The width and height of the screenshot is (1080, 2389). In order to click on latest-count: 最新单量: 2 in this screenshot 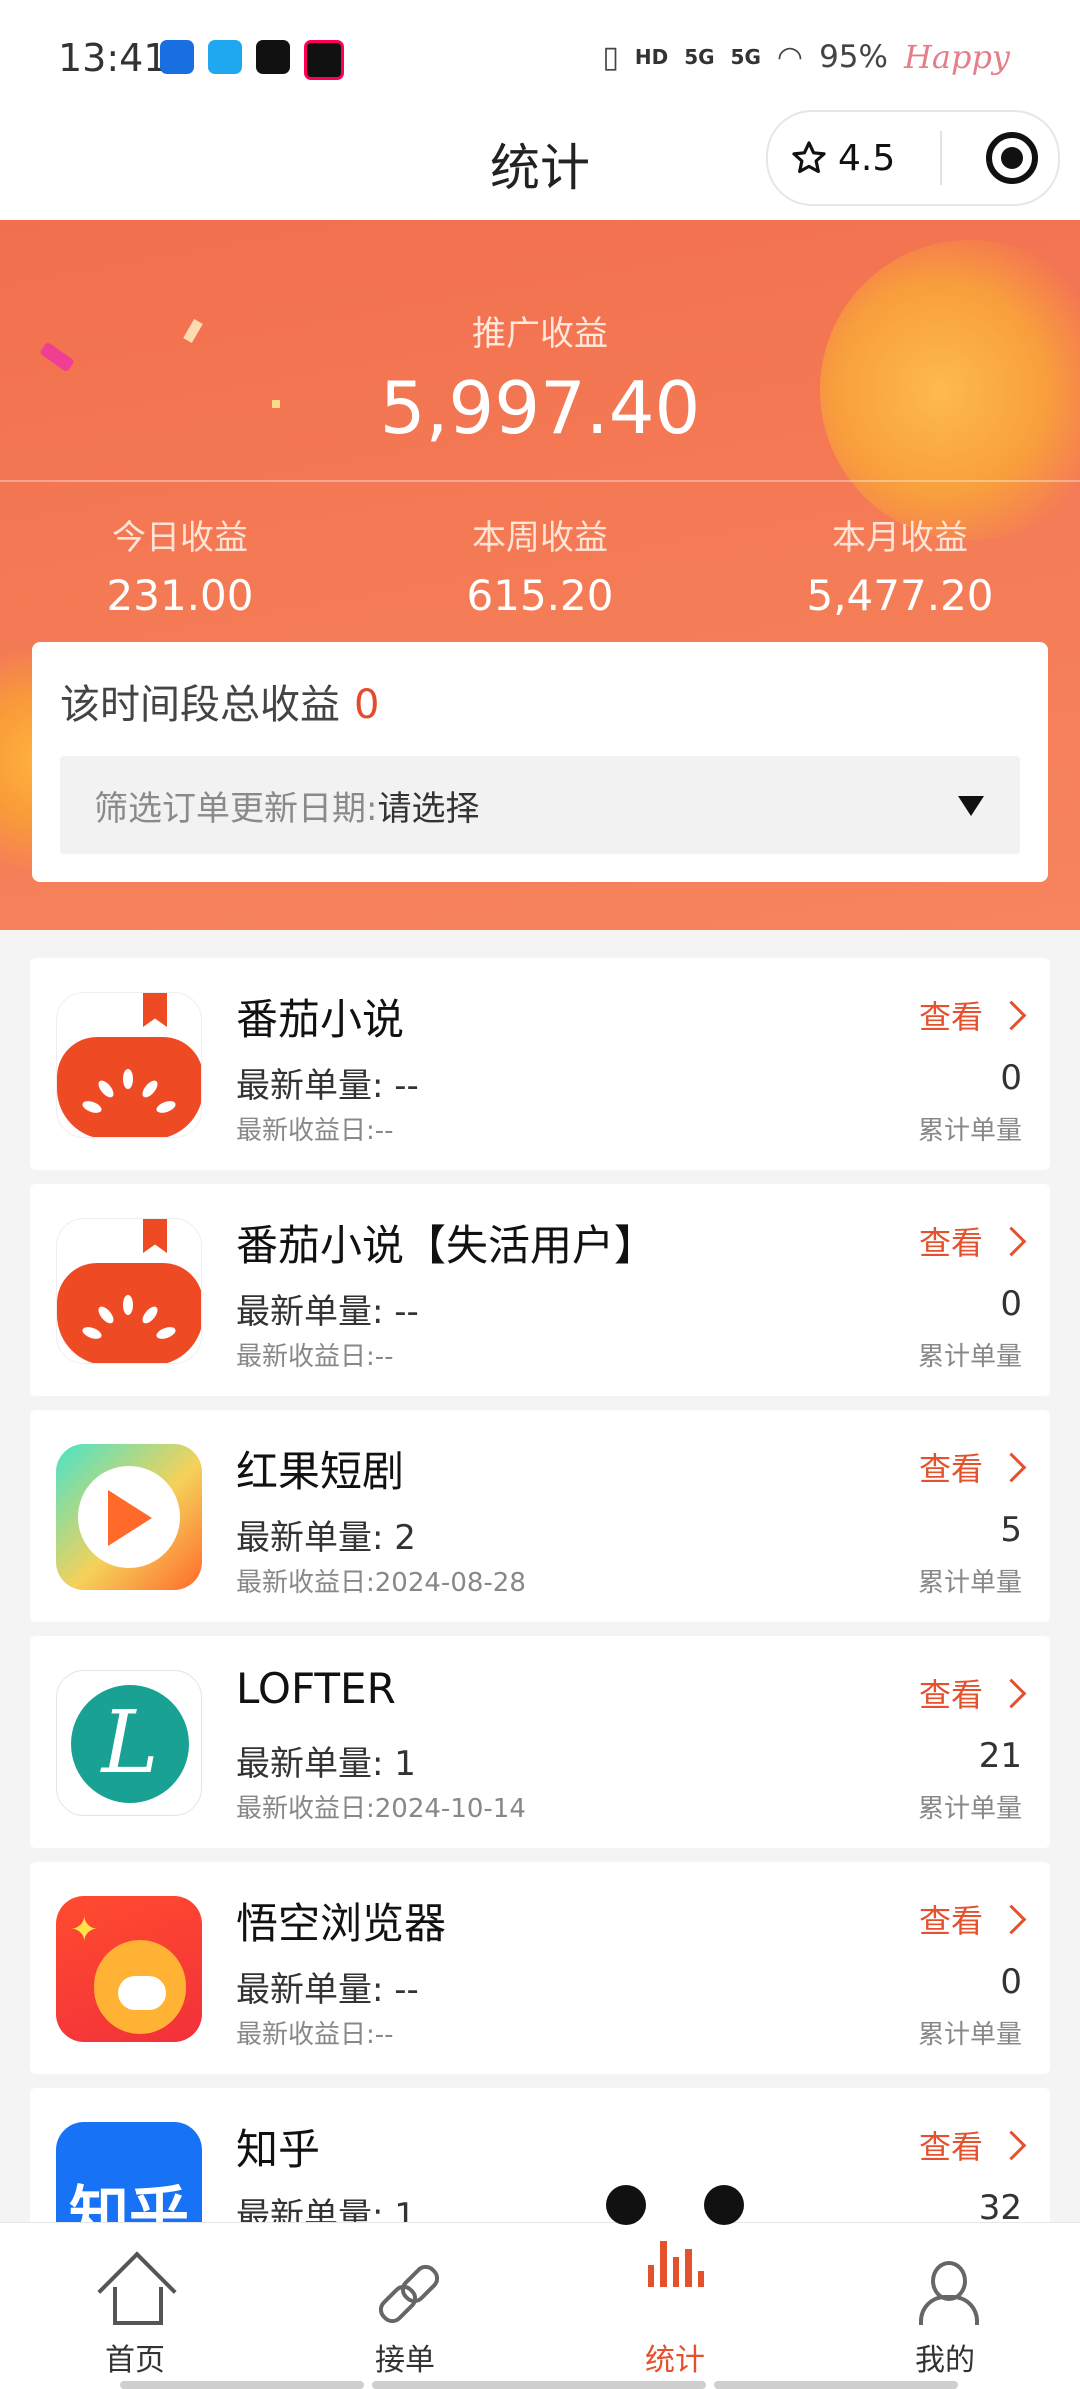, I will do `click(326, 1538)`.